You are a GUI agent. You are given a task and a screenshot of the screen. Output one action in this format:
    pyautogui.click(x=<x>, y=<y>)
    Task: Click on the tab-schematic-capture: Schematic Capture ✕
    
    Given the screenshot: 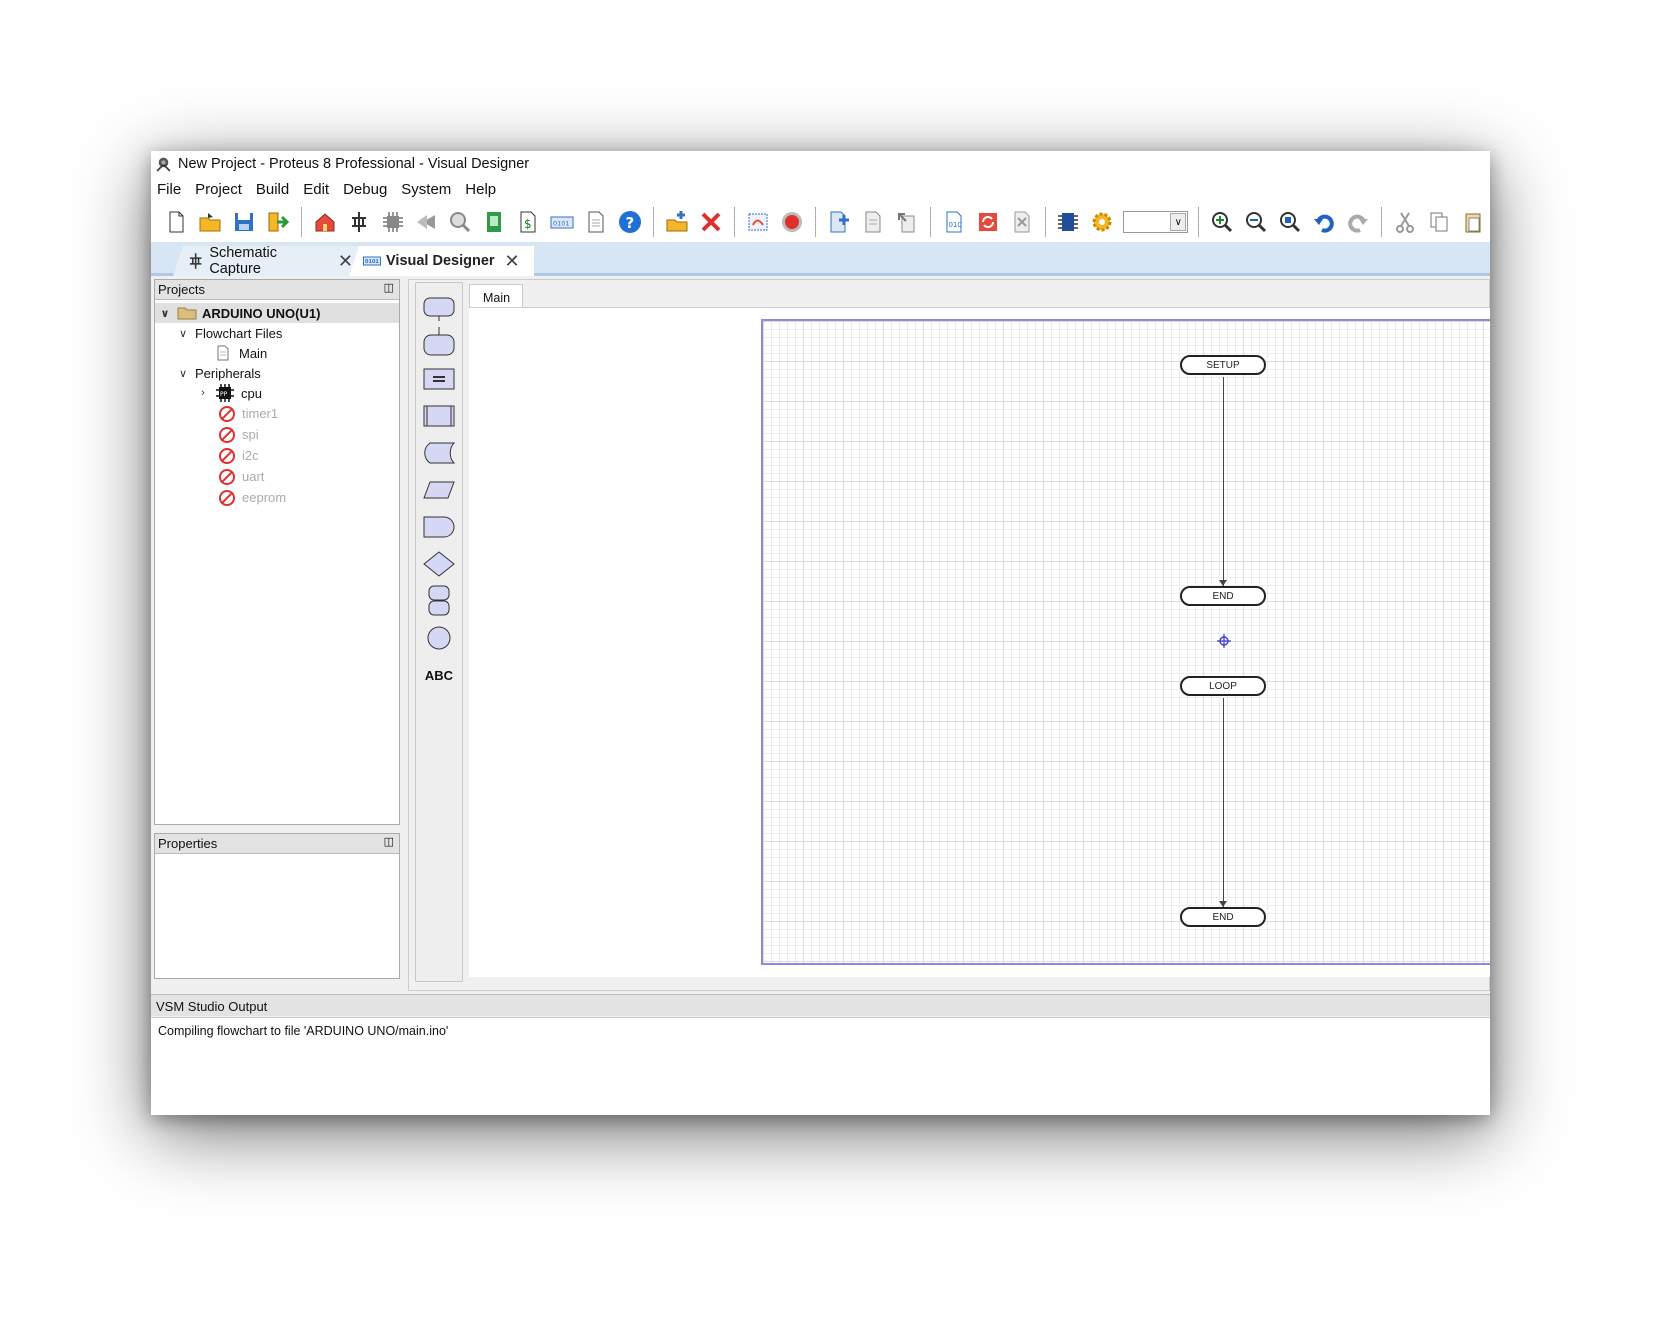 What is the action you would take?
    pyautogui.click(x=268, y=261)
    